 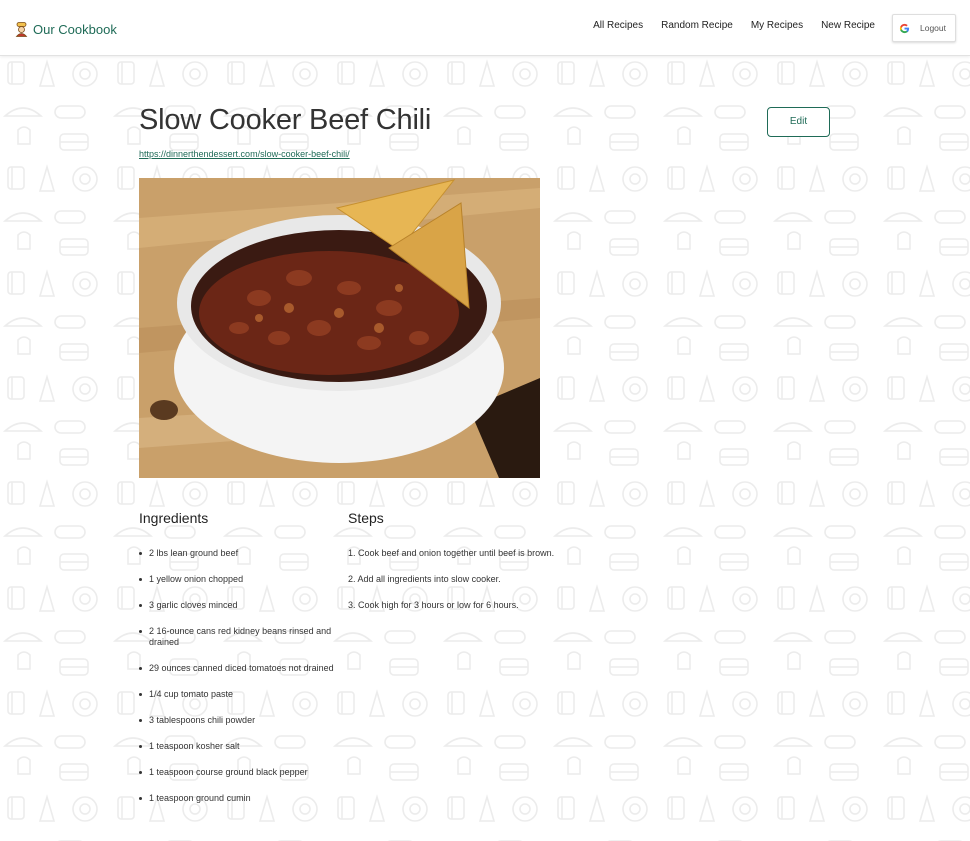 What do you see at coordinates (21, 29) in the screenshot?
I see `chef-icon` at bounding box center [21, 29].